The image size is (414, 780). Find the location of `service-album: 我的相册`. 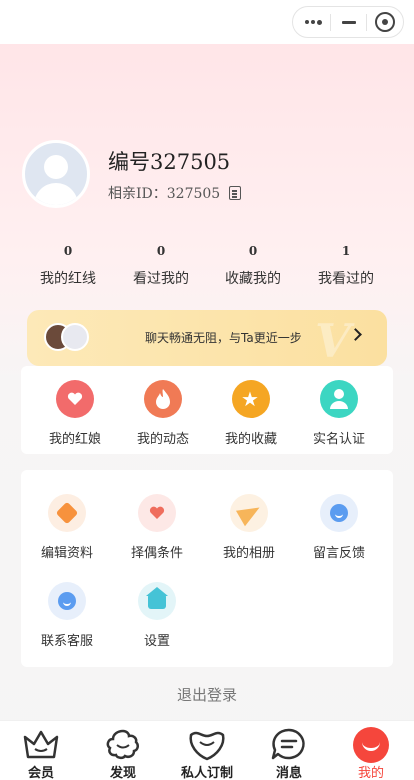

service-album: 我的相册 is located at coordinates (249, 527).